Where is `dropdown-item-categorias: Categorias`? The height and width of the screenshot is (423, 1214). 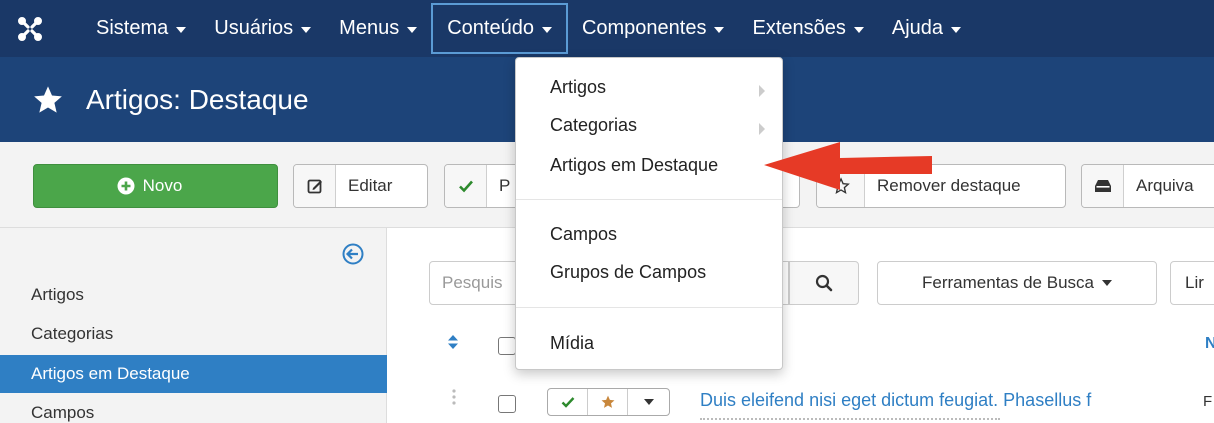 dropdown-item-categorias: Categorias is located at coordinates (593, 125).